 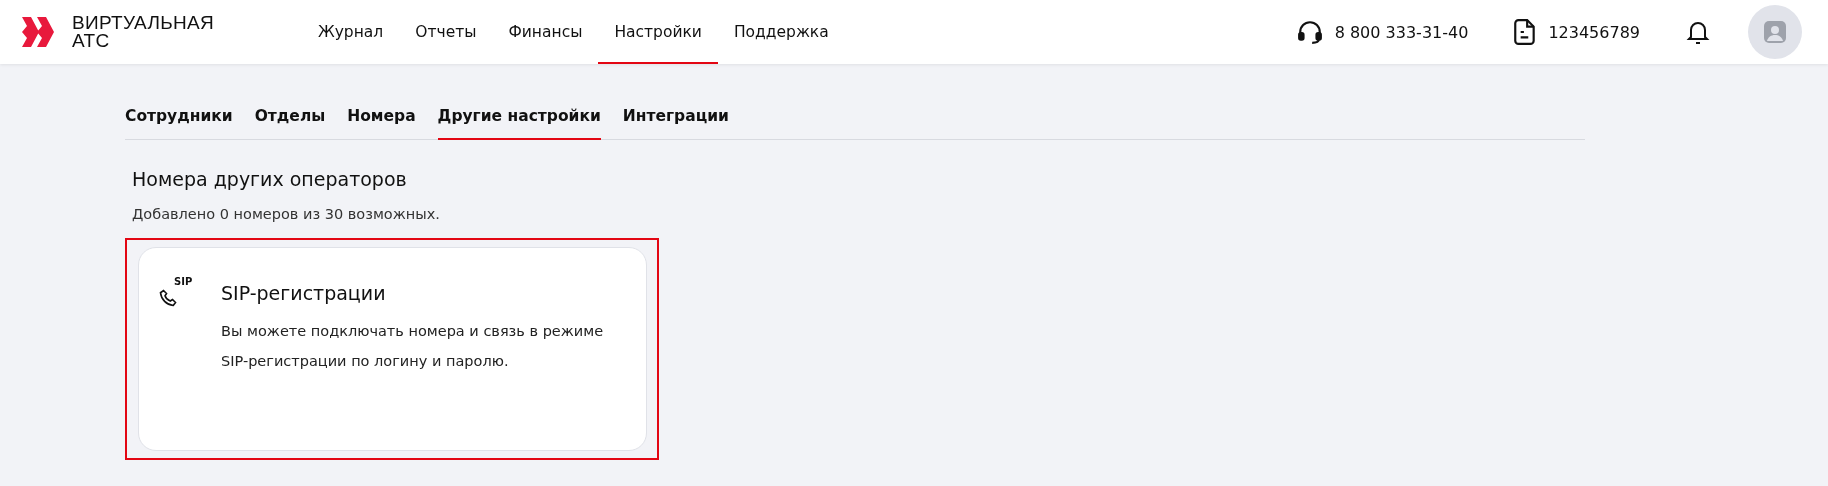 I want to click on logo-text: ВИРТУАЛЬНАЯ, so click(x=143, y=23).